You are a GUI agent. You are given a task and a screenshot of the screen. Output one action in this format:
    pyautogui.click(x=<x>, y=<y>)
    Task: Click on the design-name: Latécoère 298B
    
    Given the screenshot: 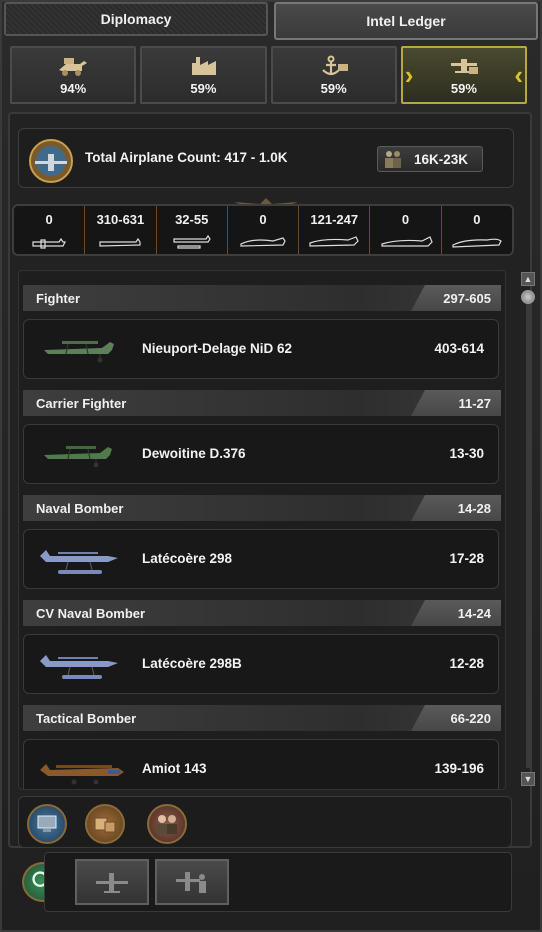 What is the action you would take?
    pyautogui.click(x=192, y=663)
    